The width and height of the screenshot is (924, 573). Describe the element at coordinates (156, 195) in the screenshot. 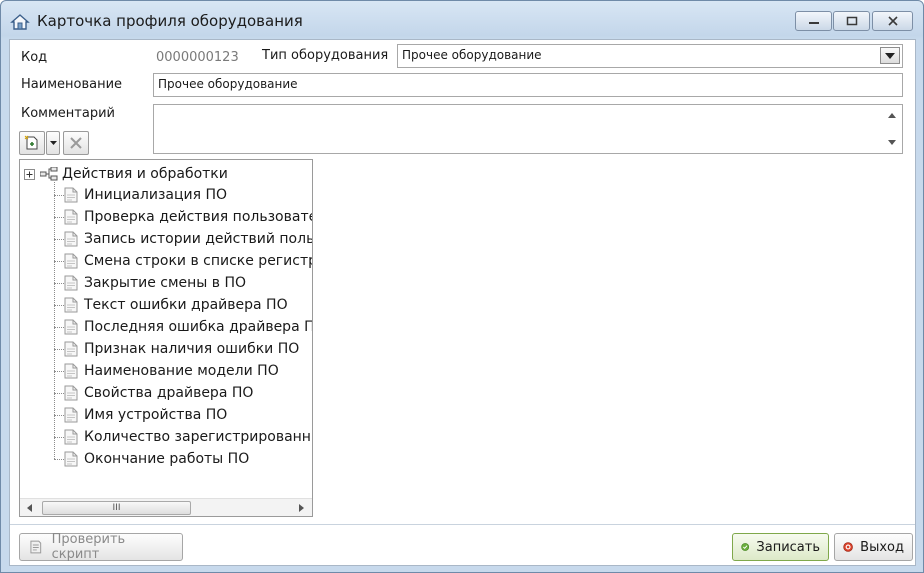

I see `tree-item-label: Инициализация ПО` at that location.